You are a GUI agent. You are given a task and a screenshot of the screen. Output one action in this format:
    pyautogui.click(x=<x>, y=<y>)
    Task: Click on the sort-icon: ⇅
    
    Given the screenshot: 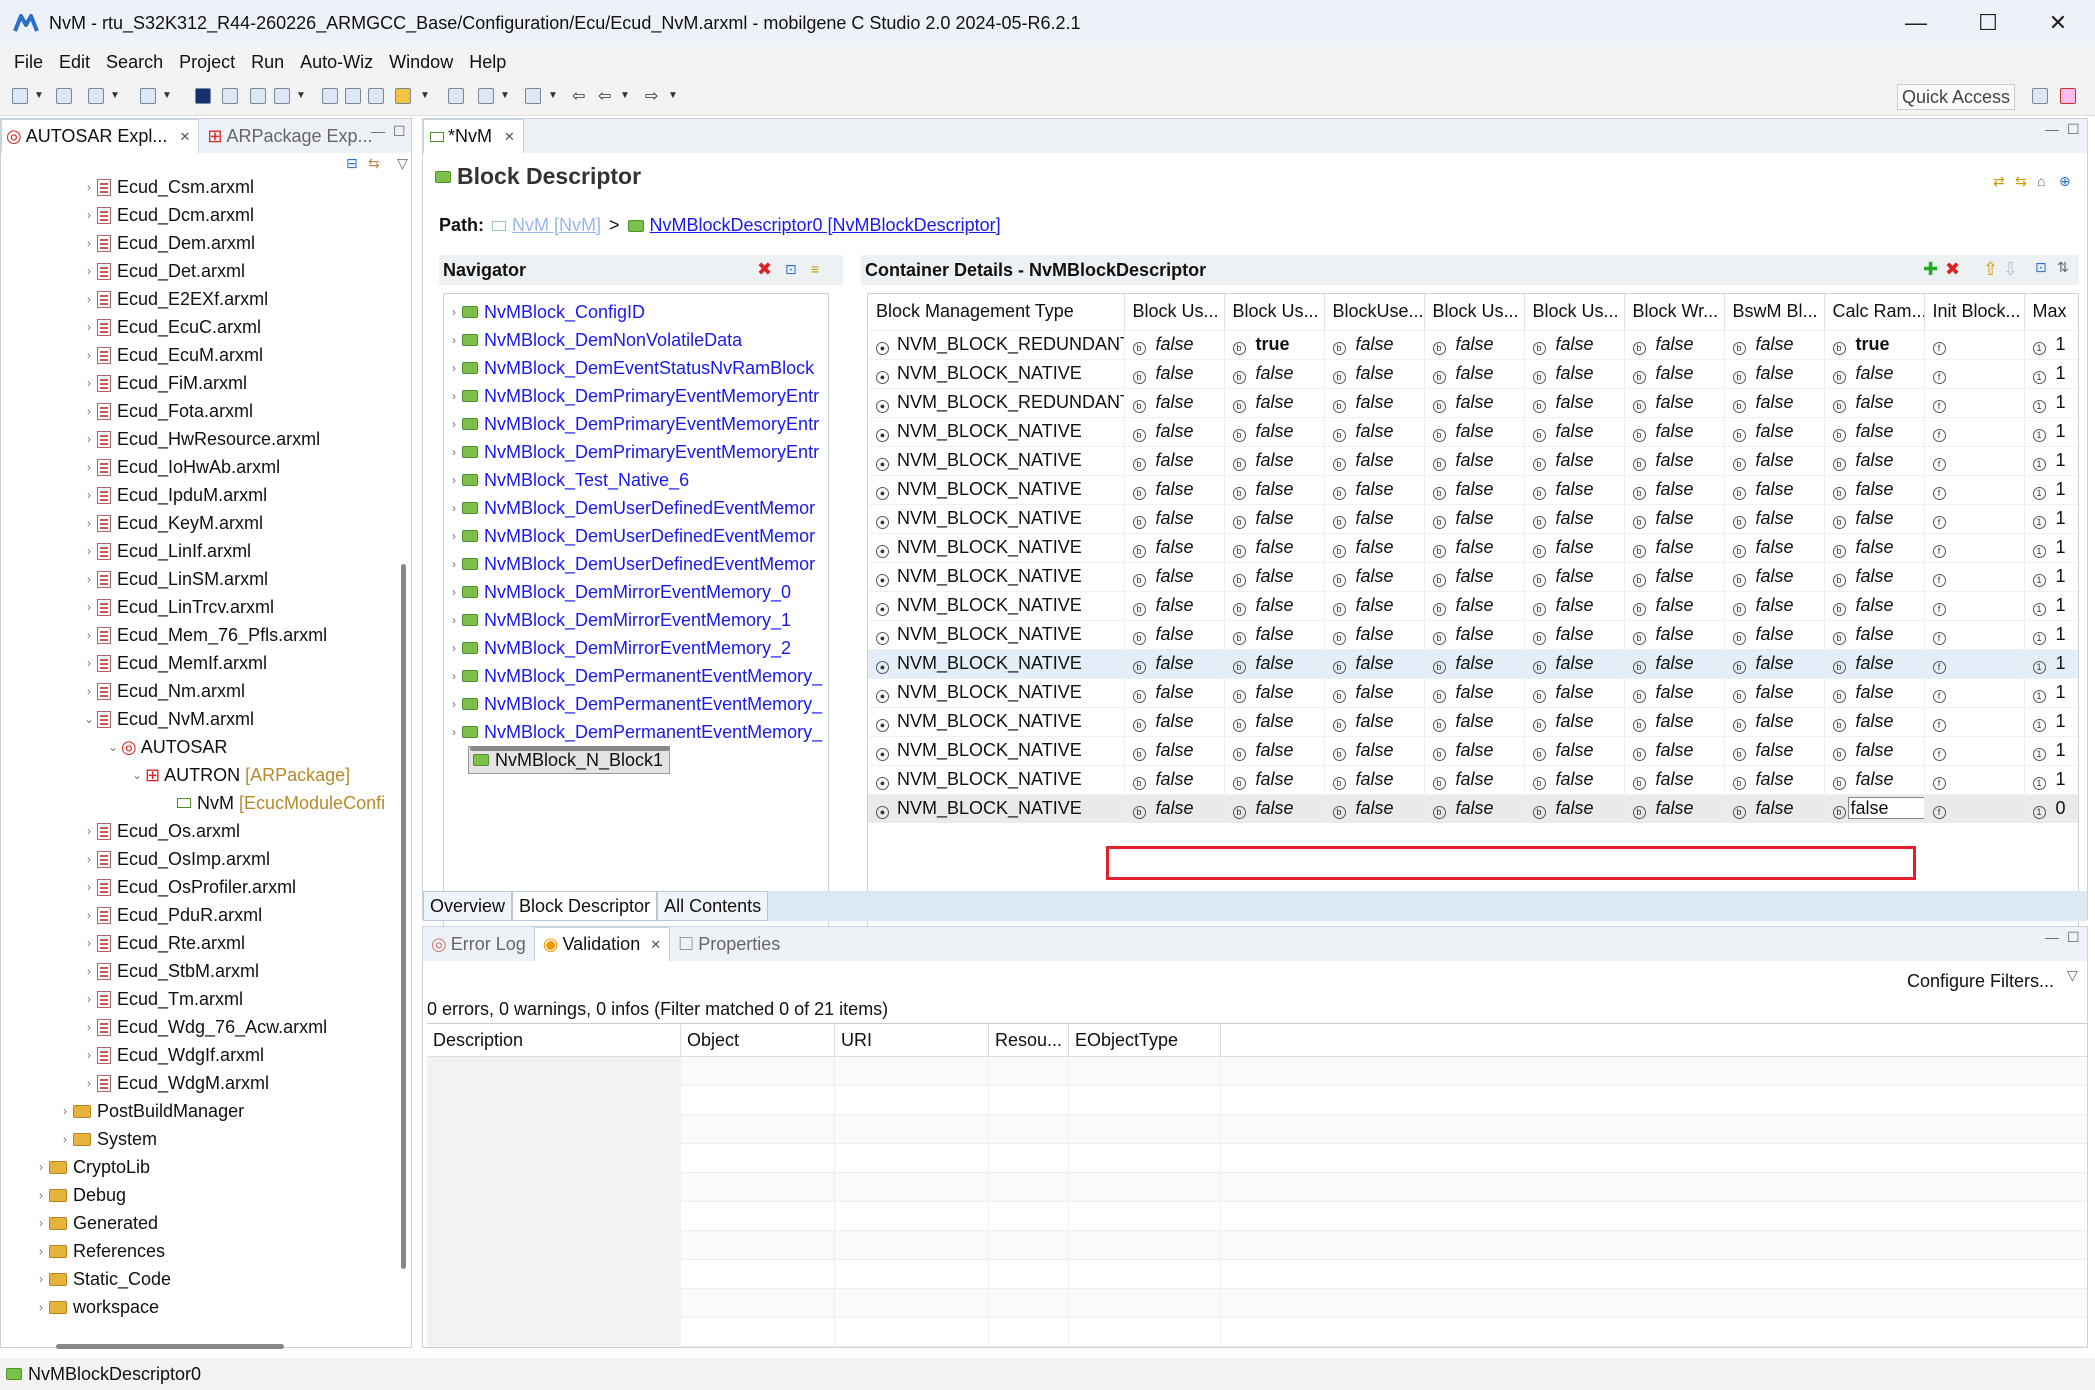 What is the action you would take?
    pyautogui.click(x=2063, y=267)
    